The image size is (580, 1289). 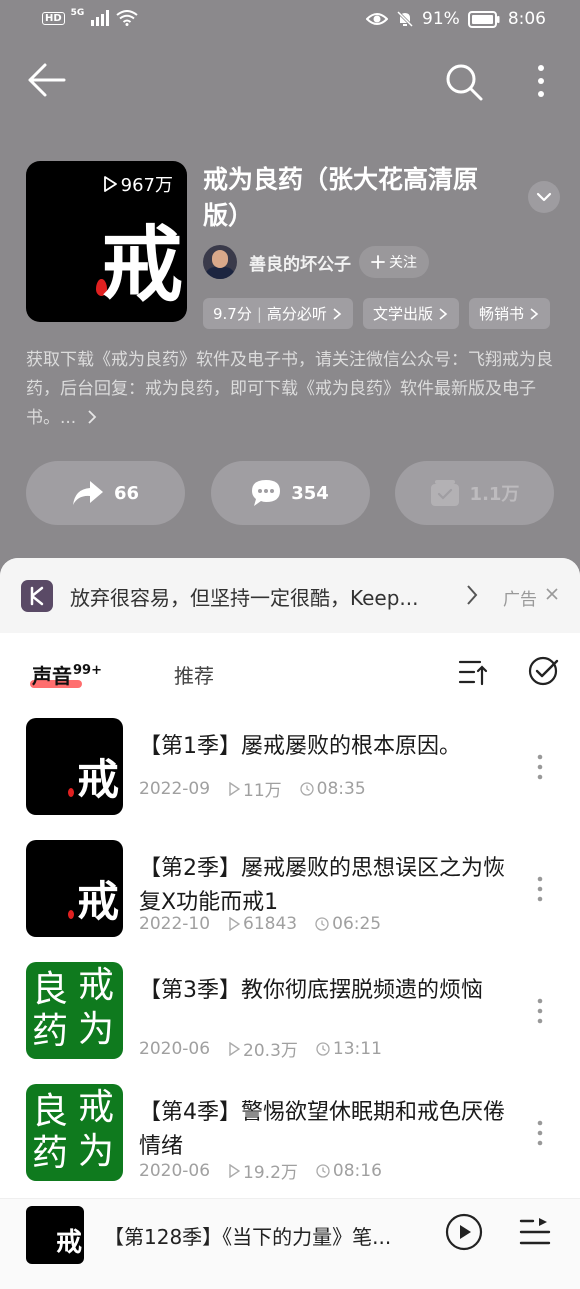 I want to click on episode-plays-text: 20.3万, so click(x=270, y=1051).